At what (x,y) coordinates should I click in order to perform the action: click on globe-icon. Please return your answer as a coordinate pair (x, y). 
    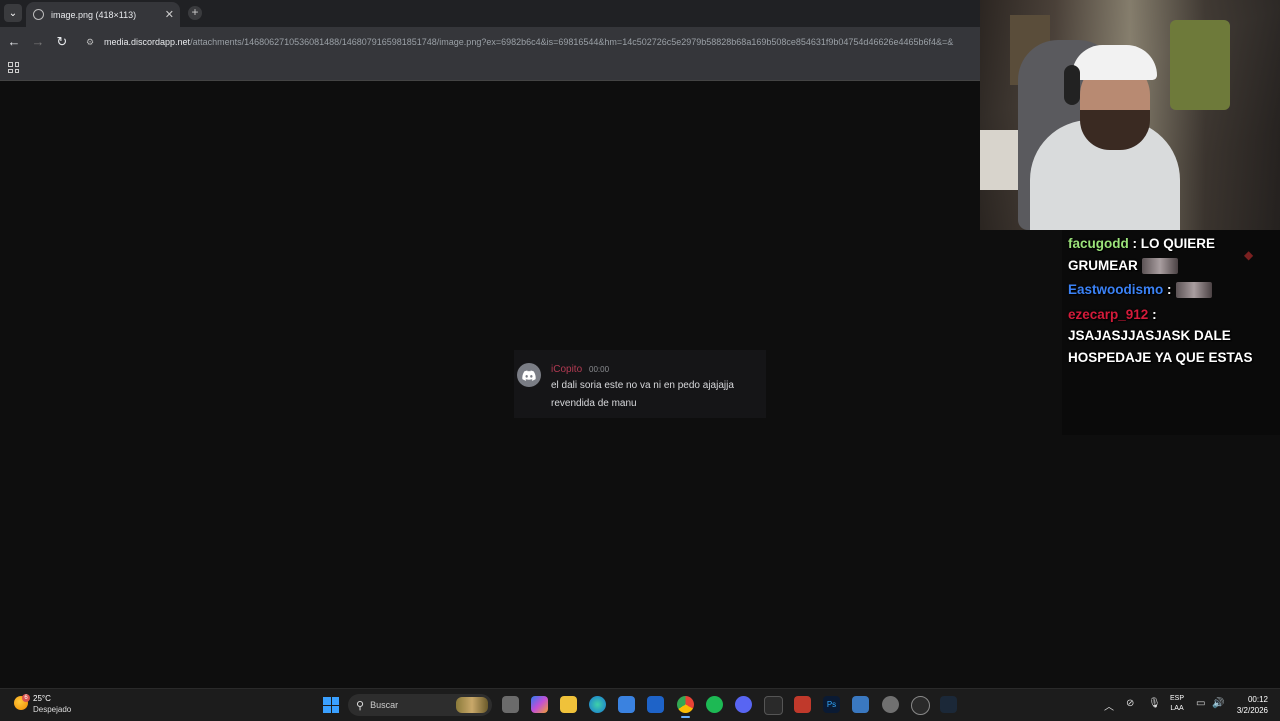
    Looking at the image, I should click on (38, 14).